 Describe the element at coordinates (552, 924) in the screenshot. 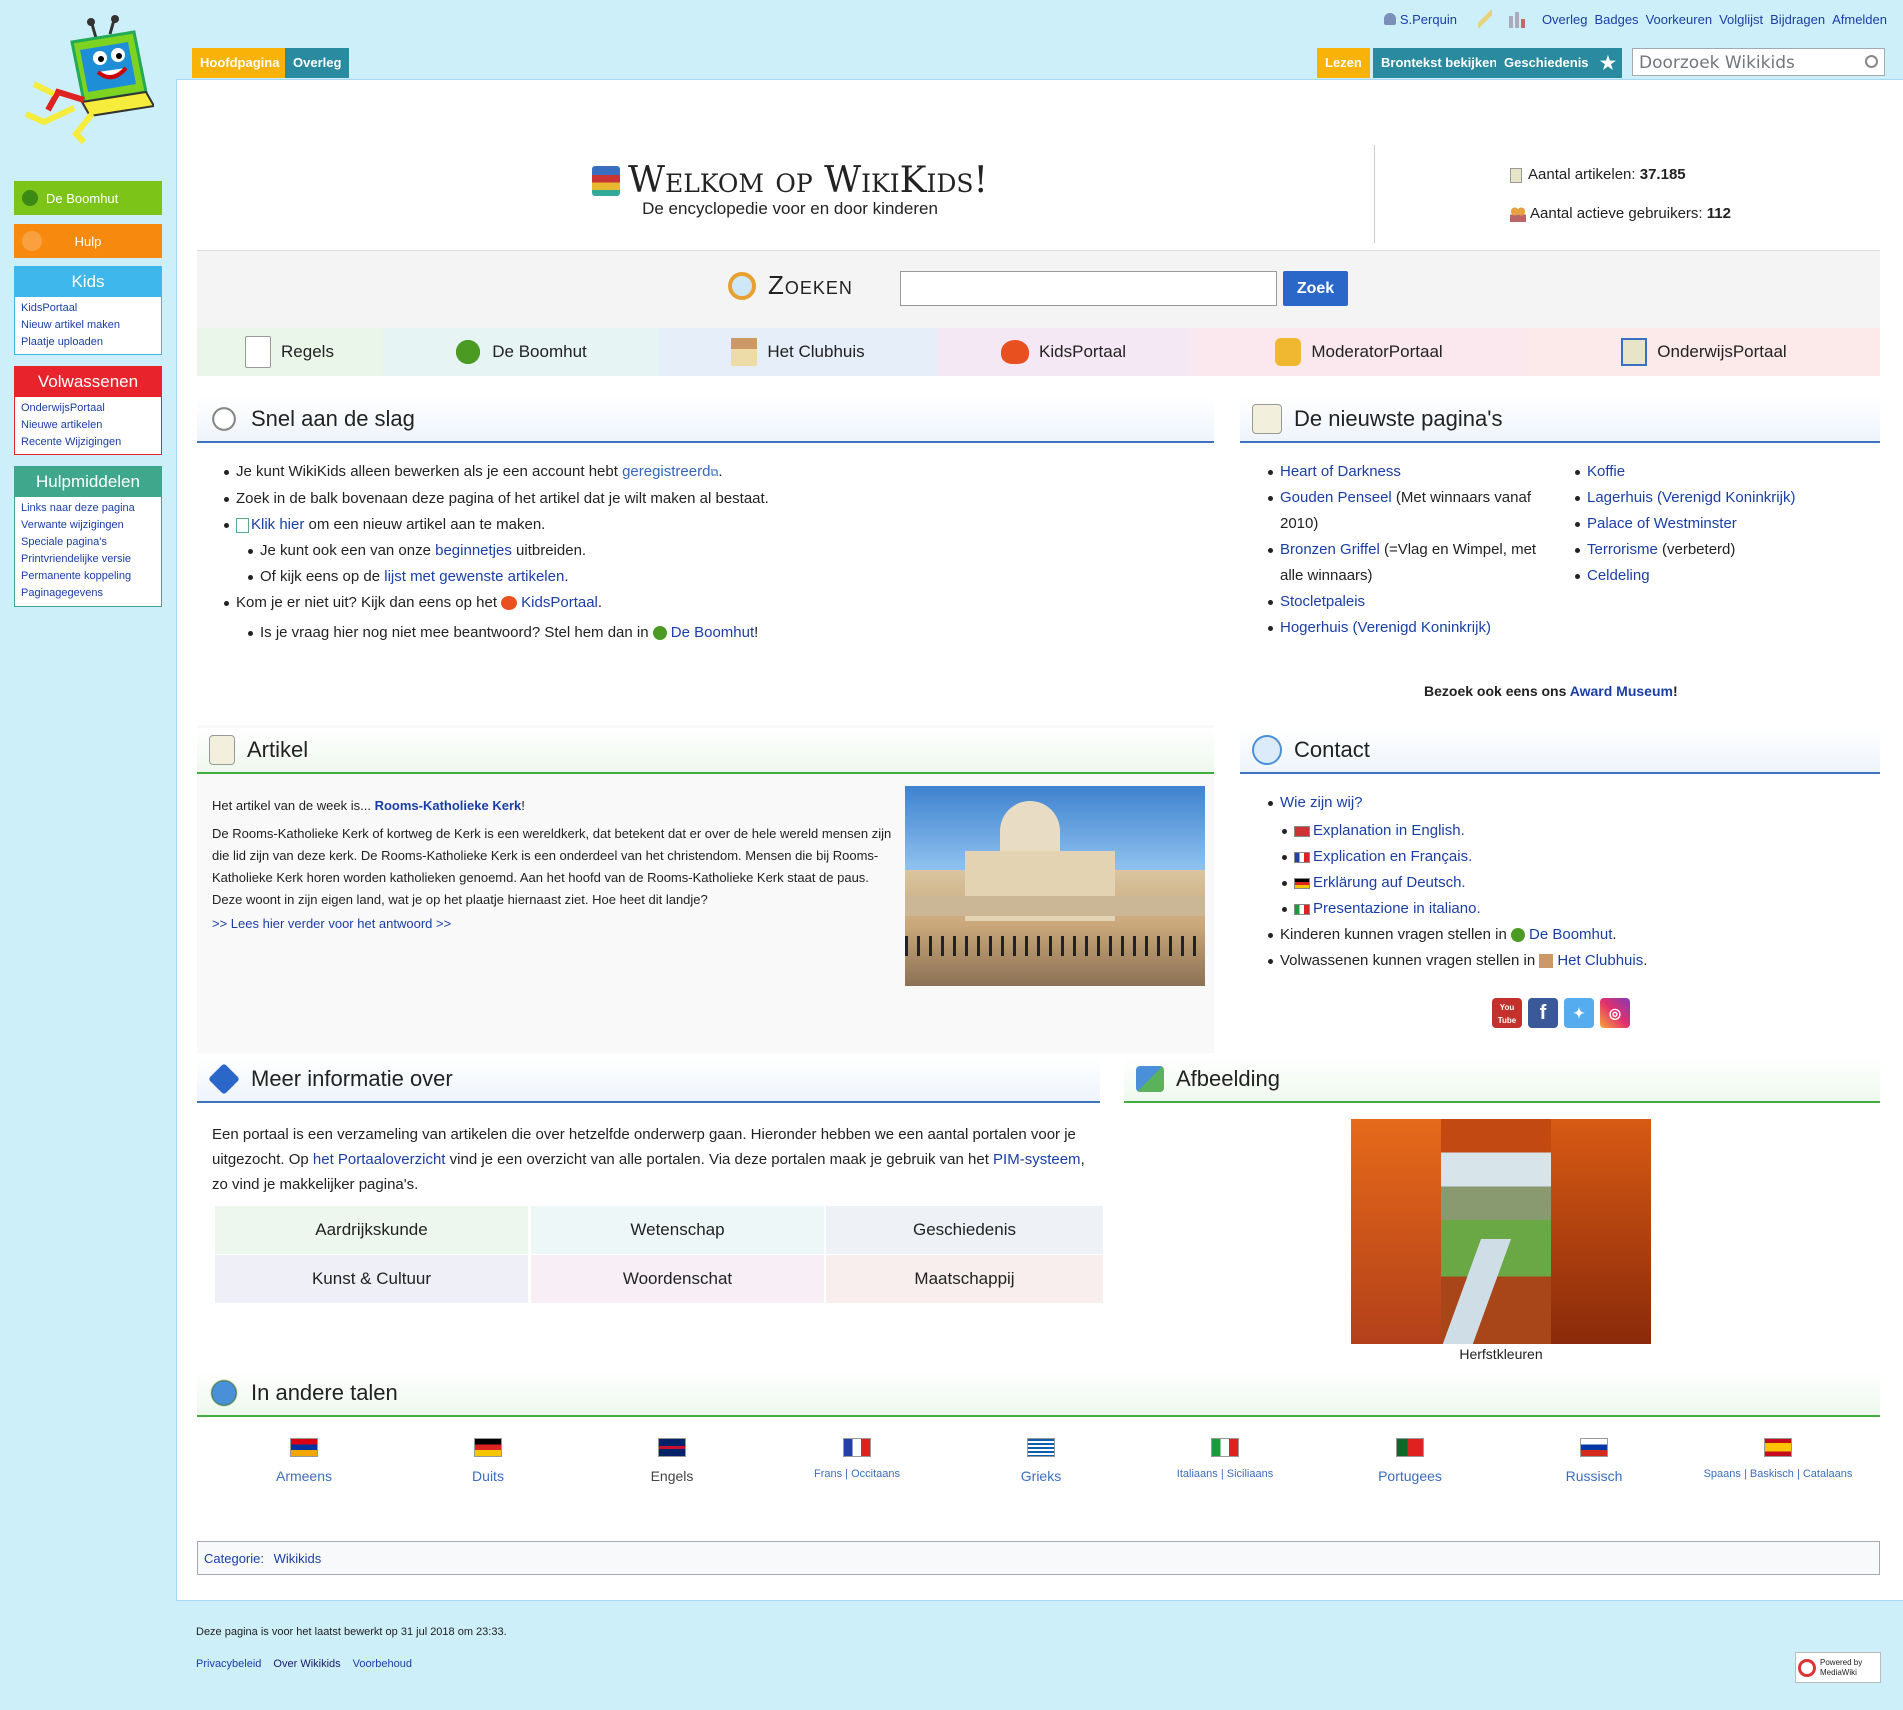

I see `read-more-link: >> Lees hier verder voor het antwoord >>` at that location.